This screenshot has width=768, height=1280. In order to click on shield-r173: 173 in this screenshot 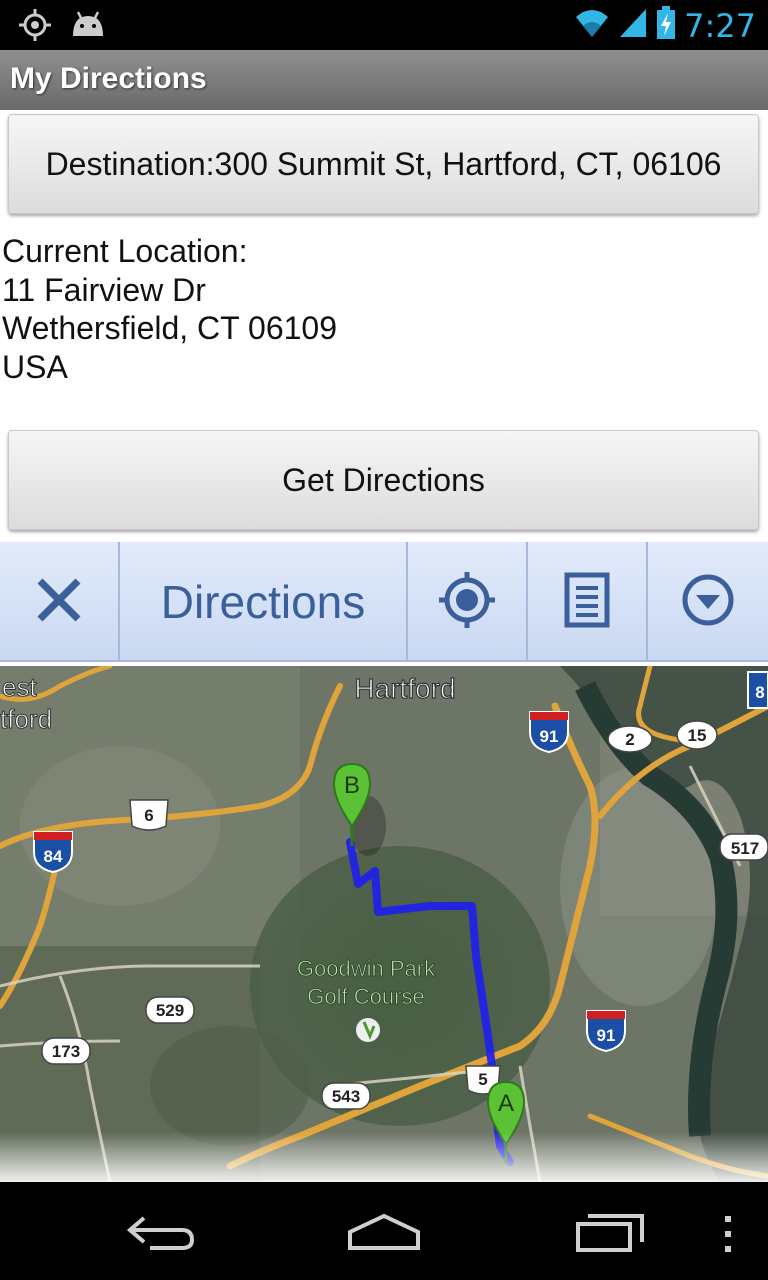, I will do `click(66, 1051)`.